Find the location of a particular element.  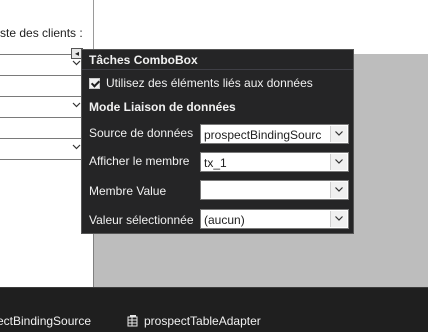

component-tray: ectBindingSource prospectTableAdapter is located at coordinates (214, 309).